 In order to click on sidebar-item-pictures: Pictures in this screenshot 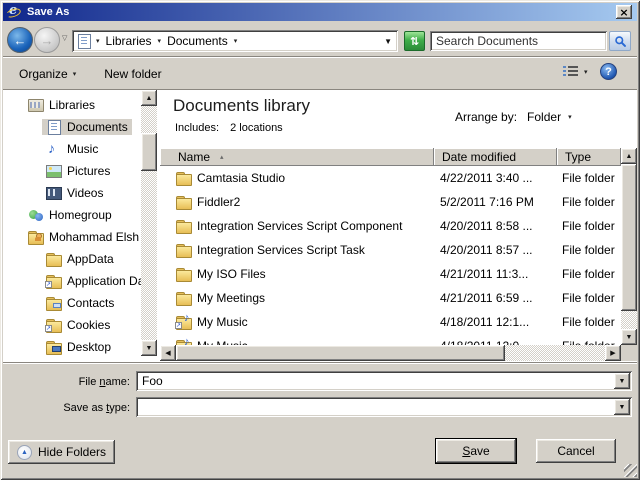, I will do `click(72, 171)`.